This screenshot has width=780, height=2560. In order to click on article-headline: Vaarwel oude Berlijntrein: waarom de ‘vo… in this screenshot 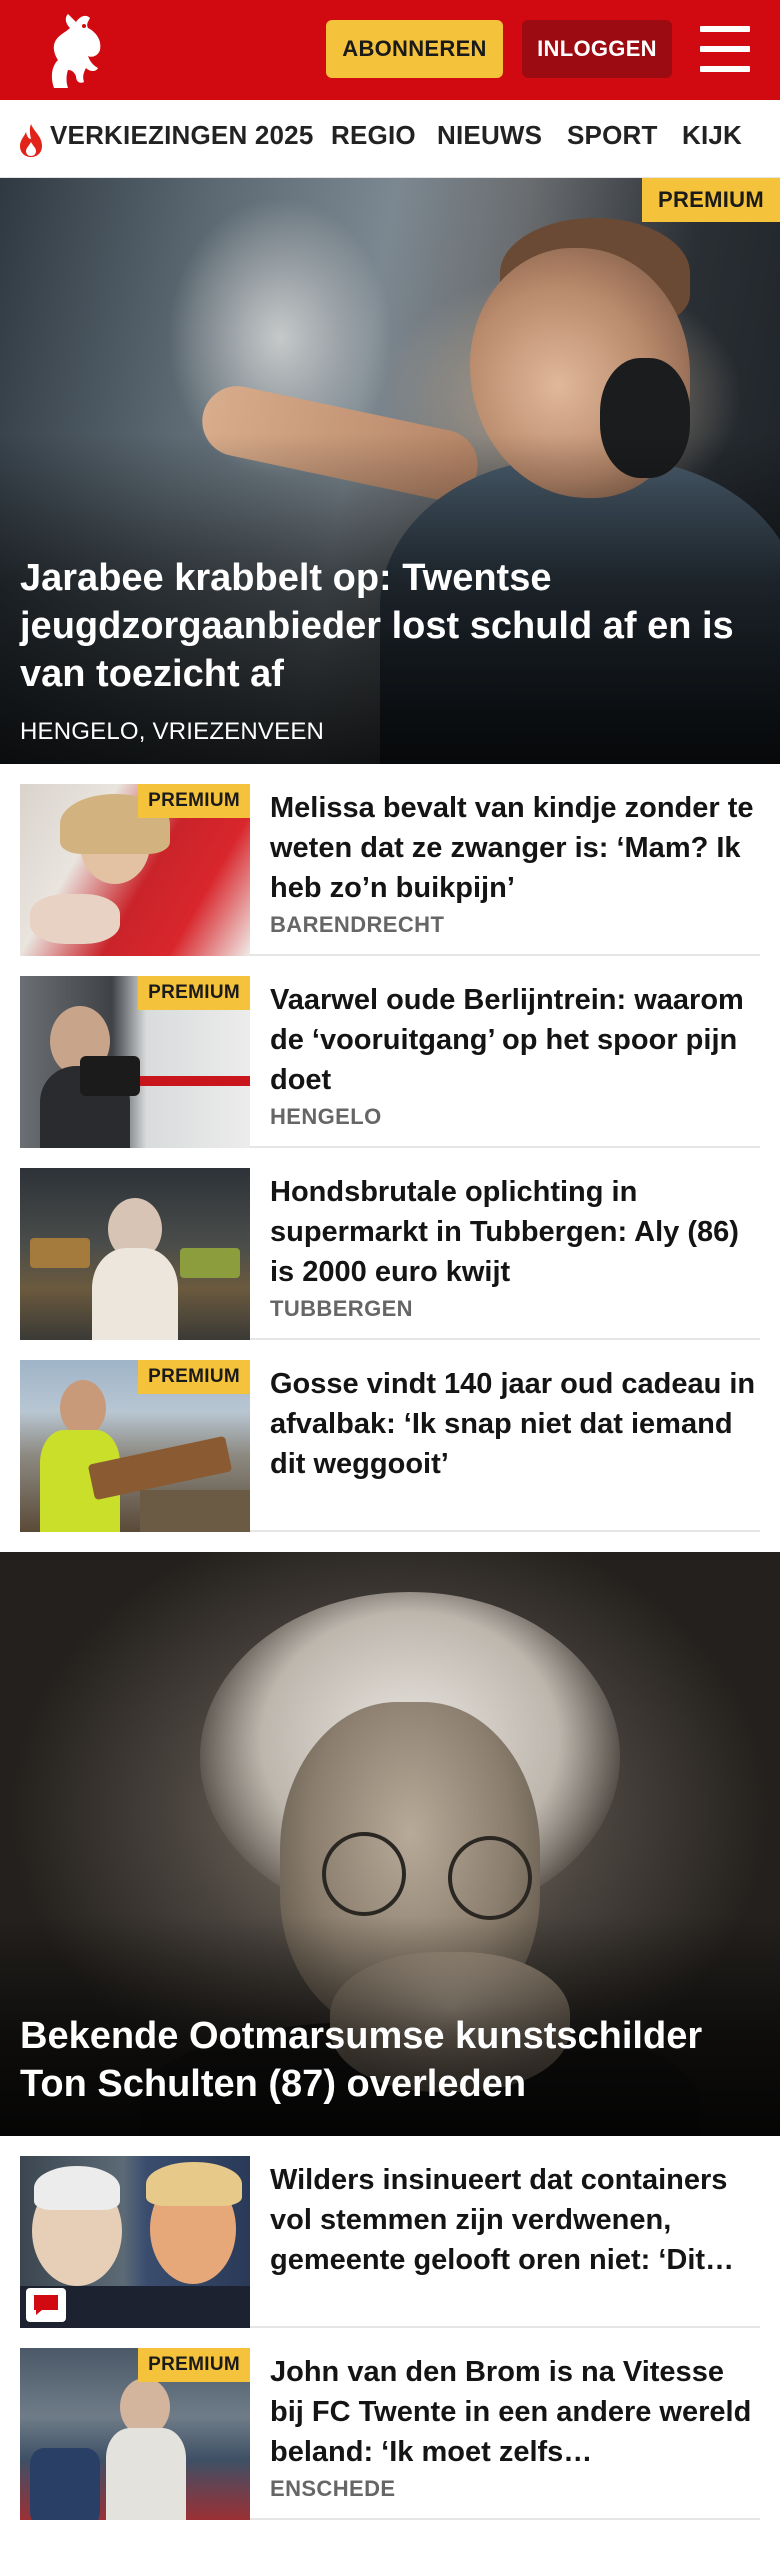, I will do `click(515, 1040)`.